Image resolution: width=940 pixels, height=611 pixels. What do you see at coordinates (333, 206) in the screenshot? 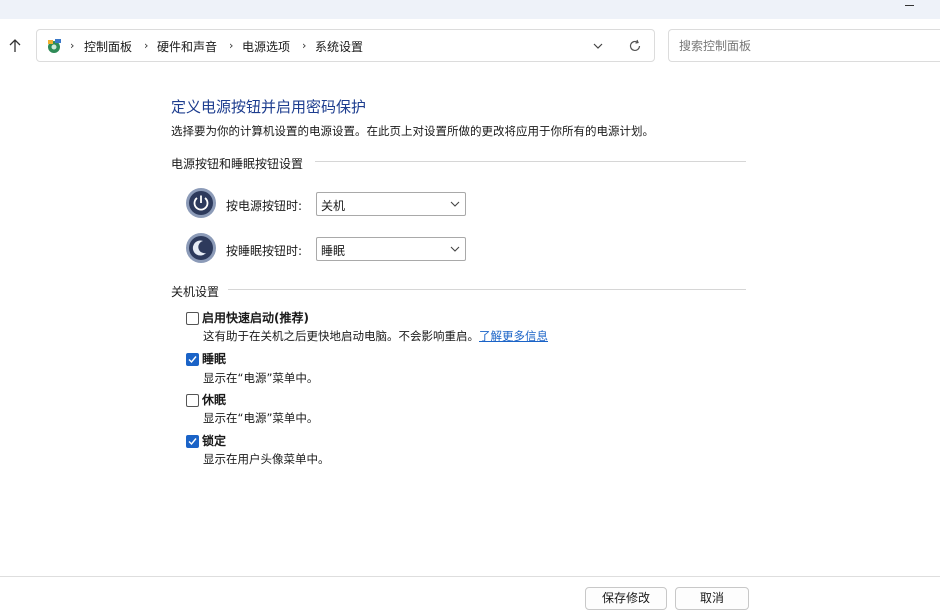
I see `power-button-value: 关机` at bounding box center [333, 206].